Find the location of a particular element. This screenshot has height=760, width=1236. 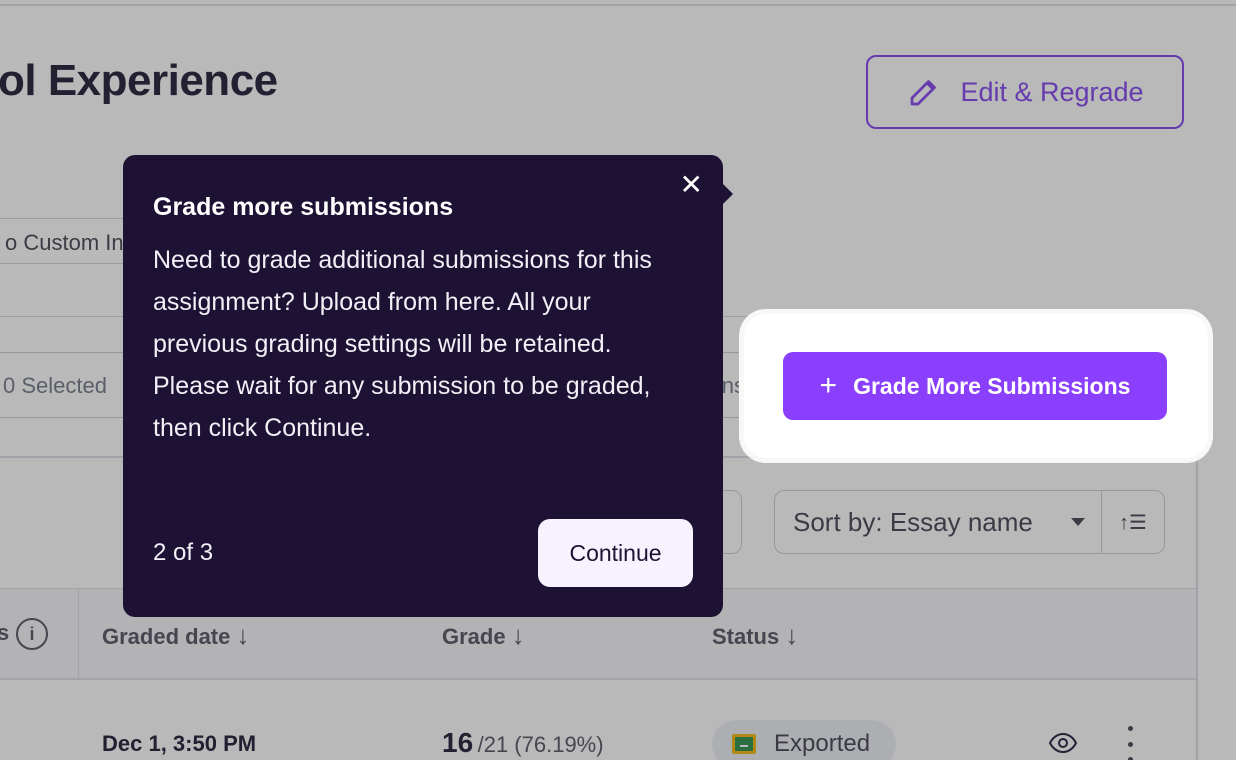

page-title: ol Experience is located at coordinates (139, 80).